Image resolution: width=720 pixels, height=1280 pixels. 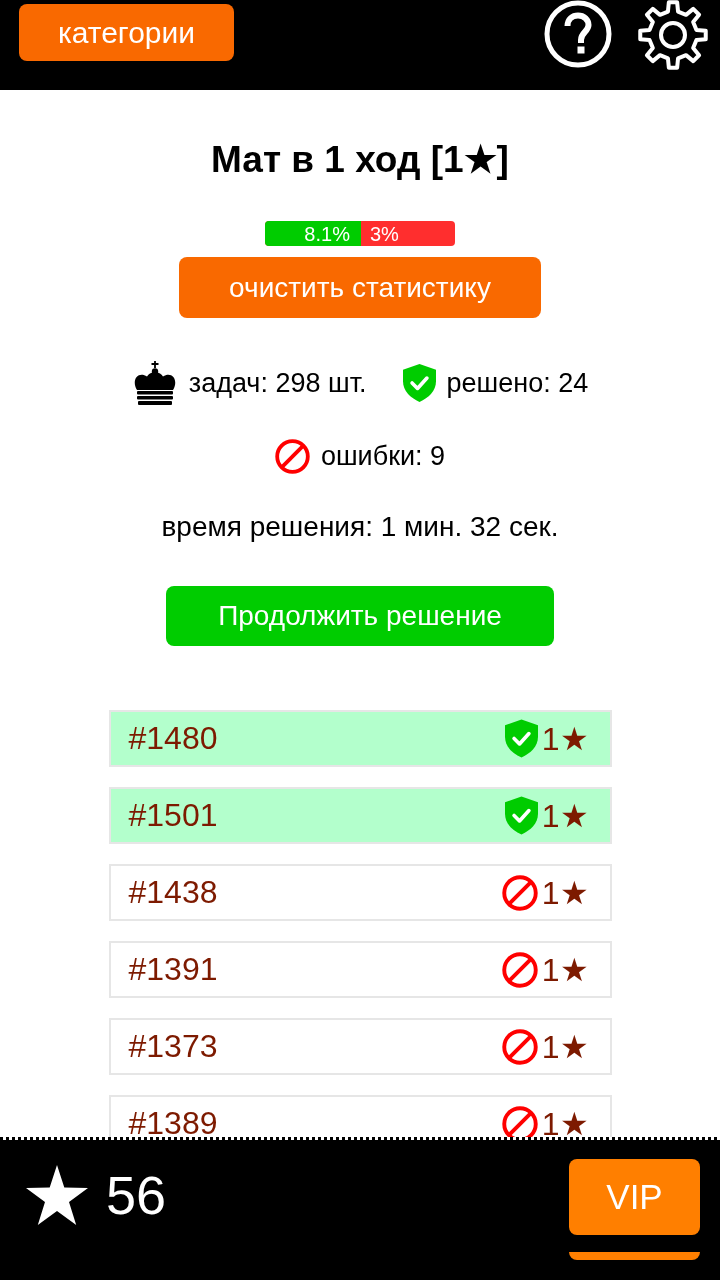 I want to click on solve-time-text: время решения: 1 мин. 32 сек., so click(x=360, y=527).